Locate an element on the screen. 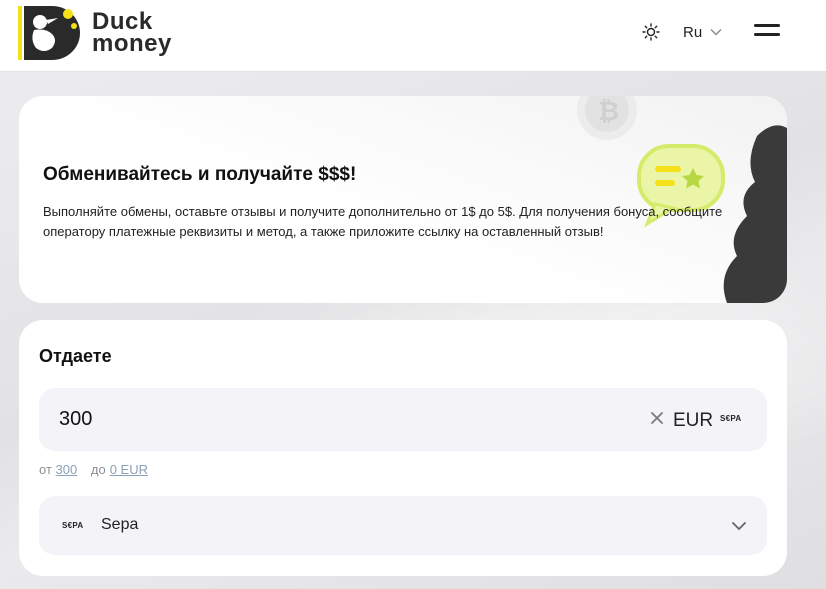 The height and width of the screenshot is (589, 826). limit-max-link: 0 EUR is located at coordinates (129, 469).